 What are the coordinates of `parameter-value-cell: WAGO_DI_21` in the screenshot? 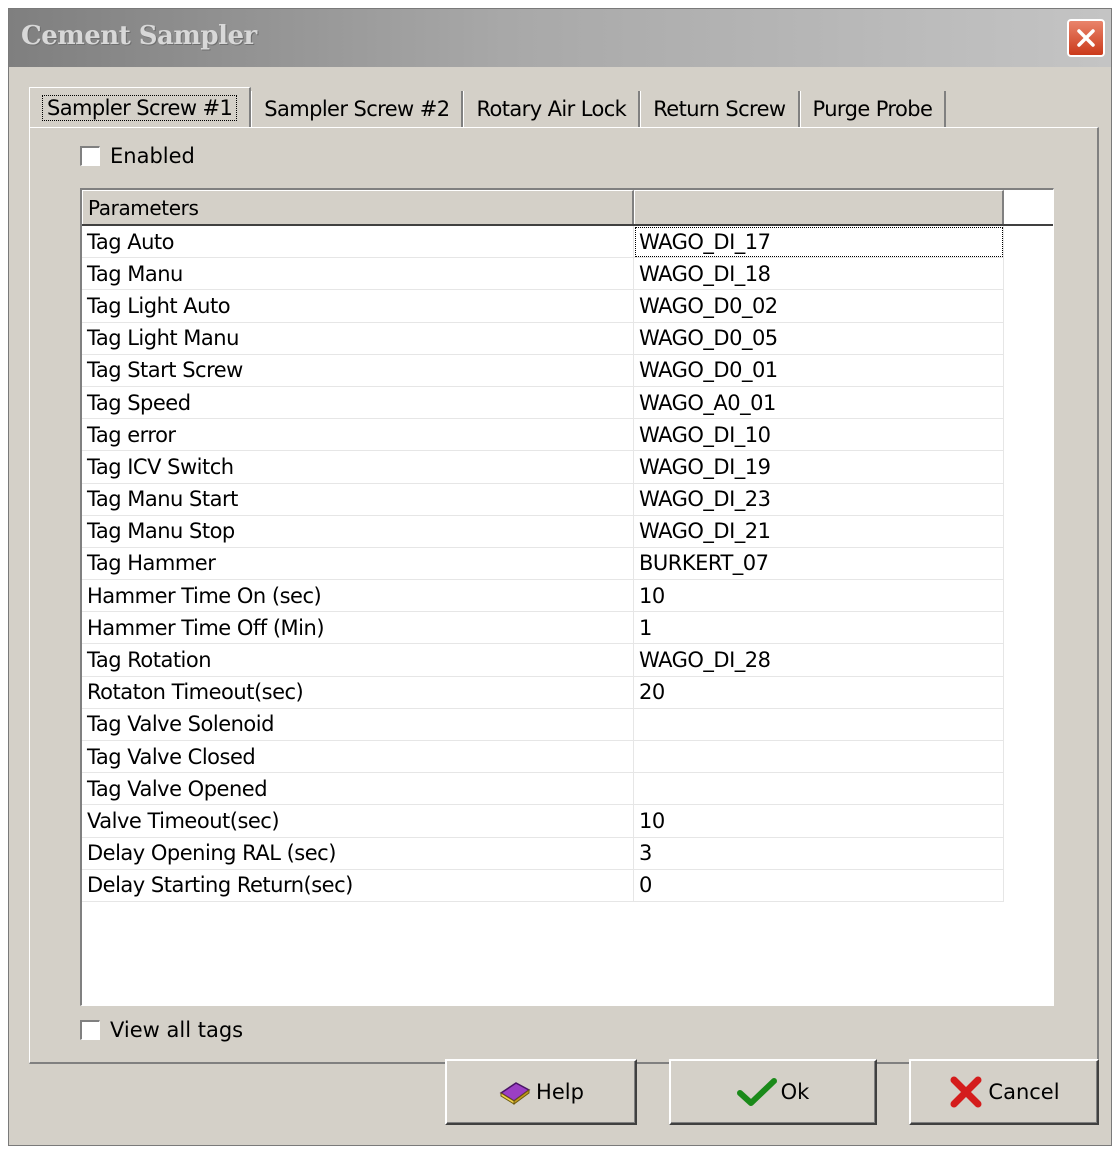 It's located at (819, 531).